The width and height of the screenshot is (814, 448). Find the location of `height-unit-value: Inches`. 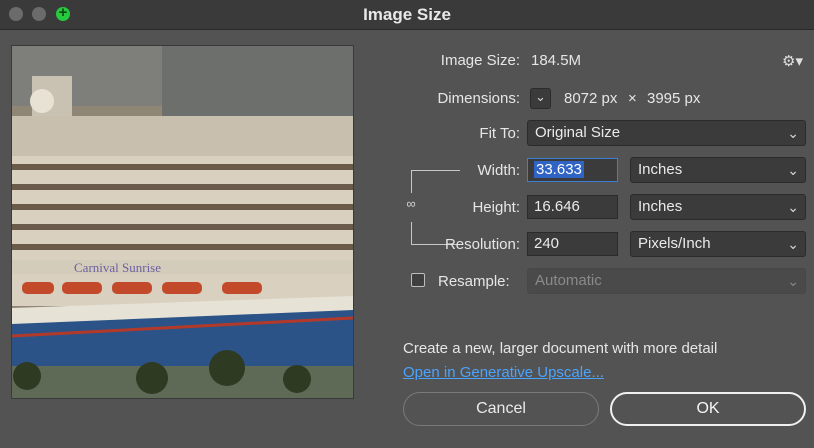

height-unit-value: Inches is located at coordinates (660, 206).